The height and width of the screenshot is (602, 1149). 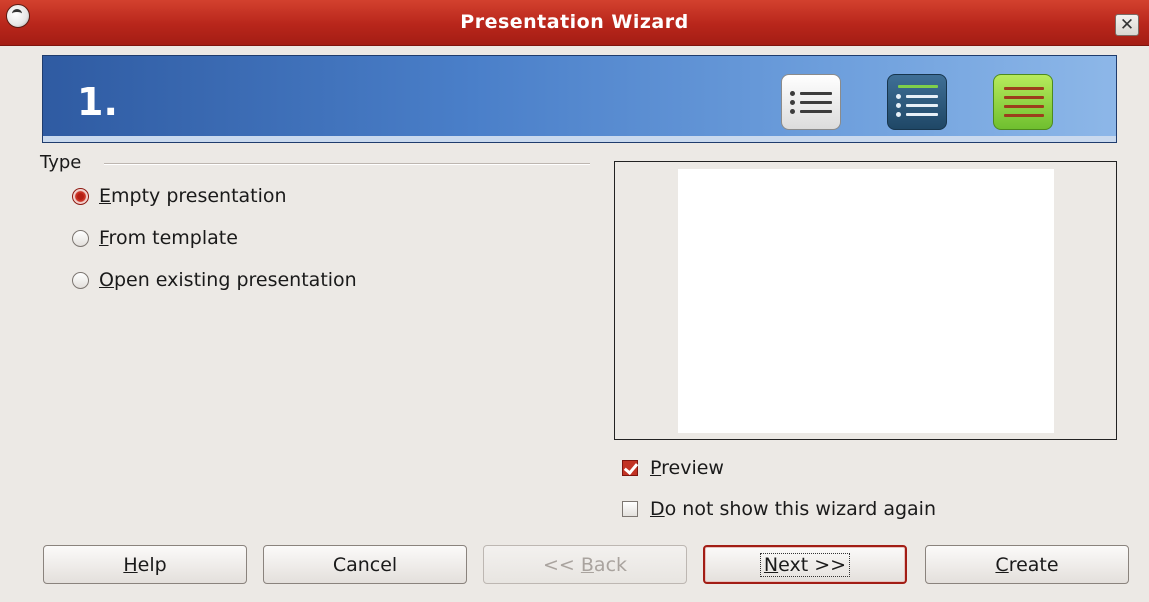 I want to click on dont-show-label: Do not show this wizard again, so click(x=793, y=509).